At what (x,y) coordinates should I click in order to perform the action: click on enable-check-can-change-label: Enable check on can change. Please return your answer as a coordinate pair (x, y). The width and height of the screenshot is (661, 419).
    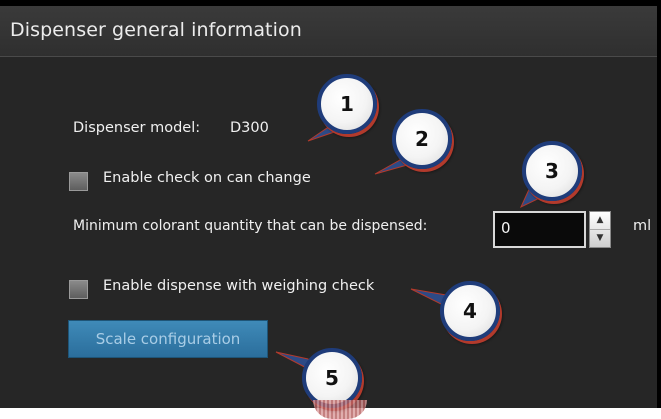
    Looking at the image, I should click on (207, 178).